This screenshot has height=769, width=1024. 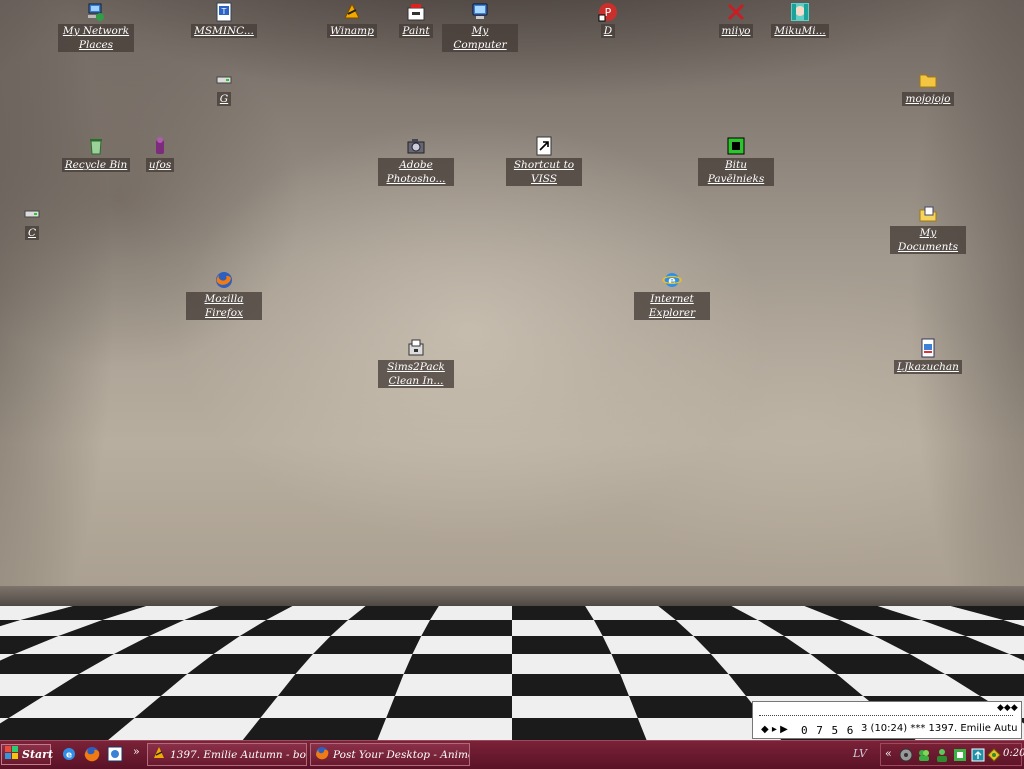 I want to click on desktop-icon-label: My Computer, so click(x=480, y=38).